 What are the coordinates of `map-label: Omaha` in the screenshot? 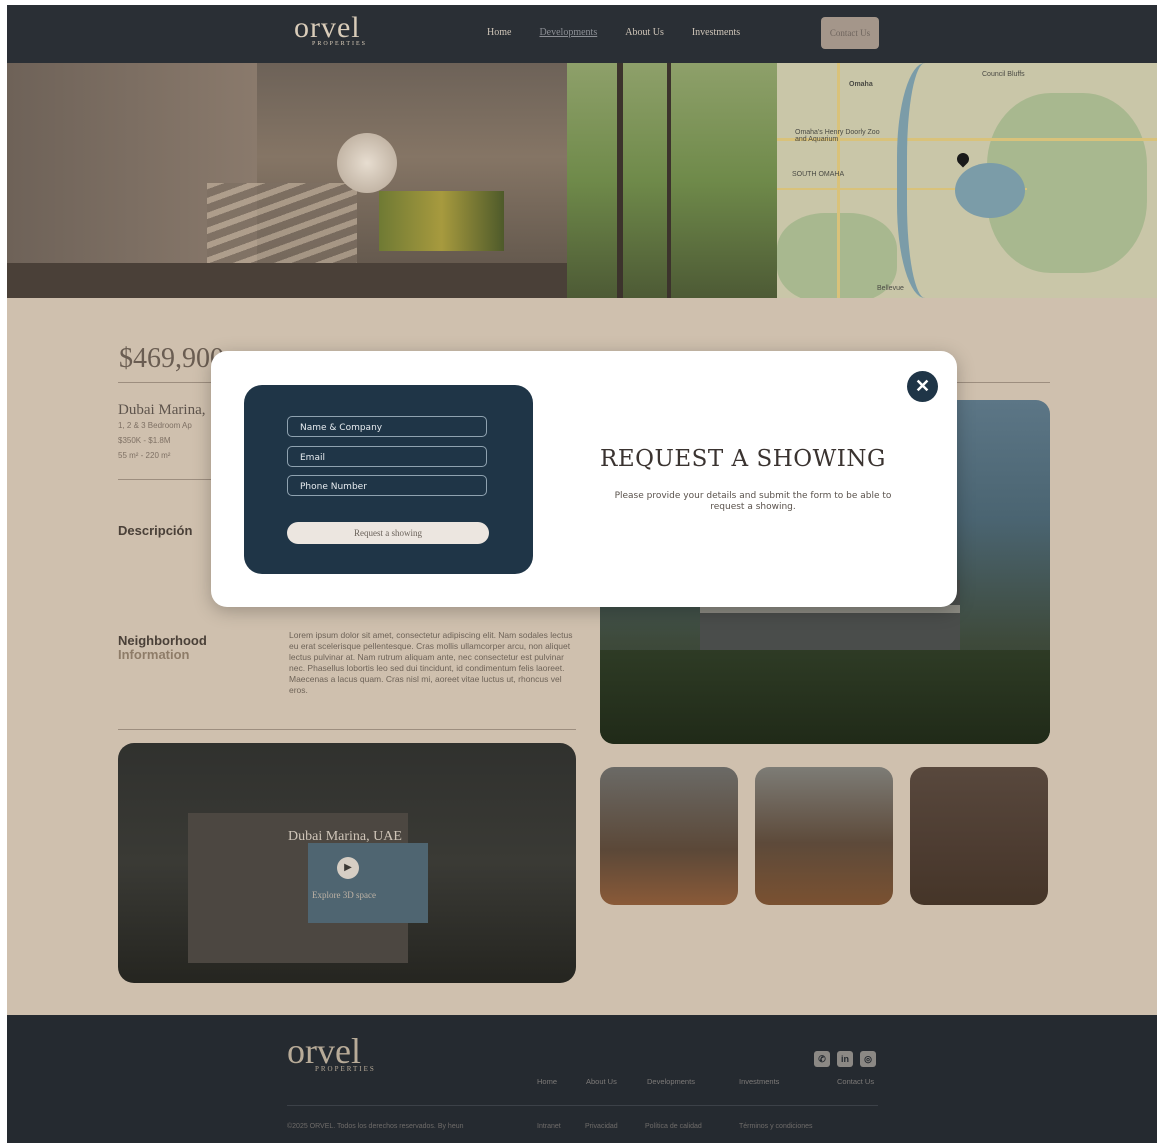 It's located at (861, 84).